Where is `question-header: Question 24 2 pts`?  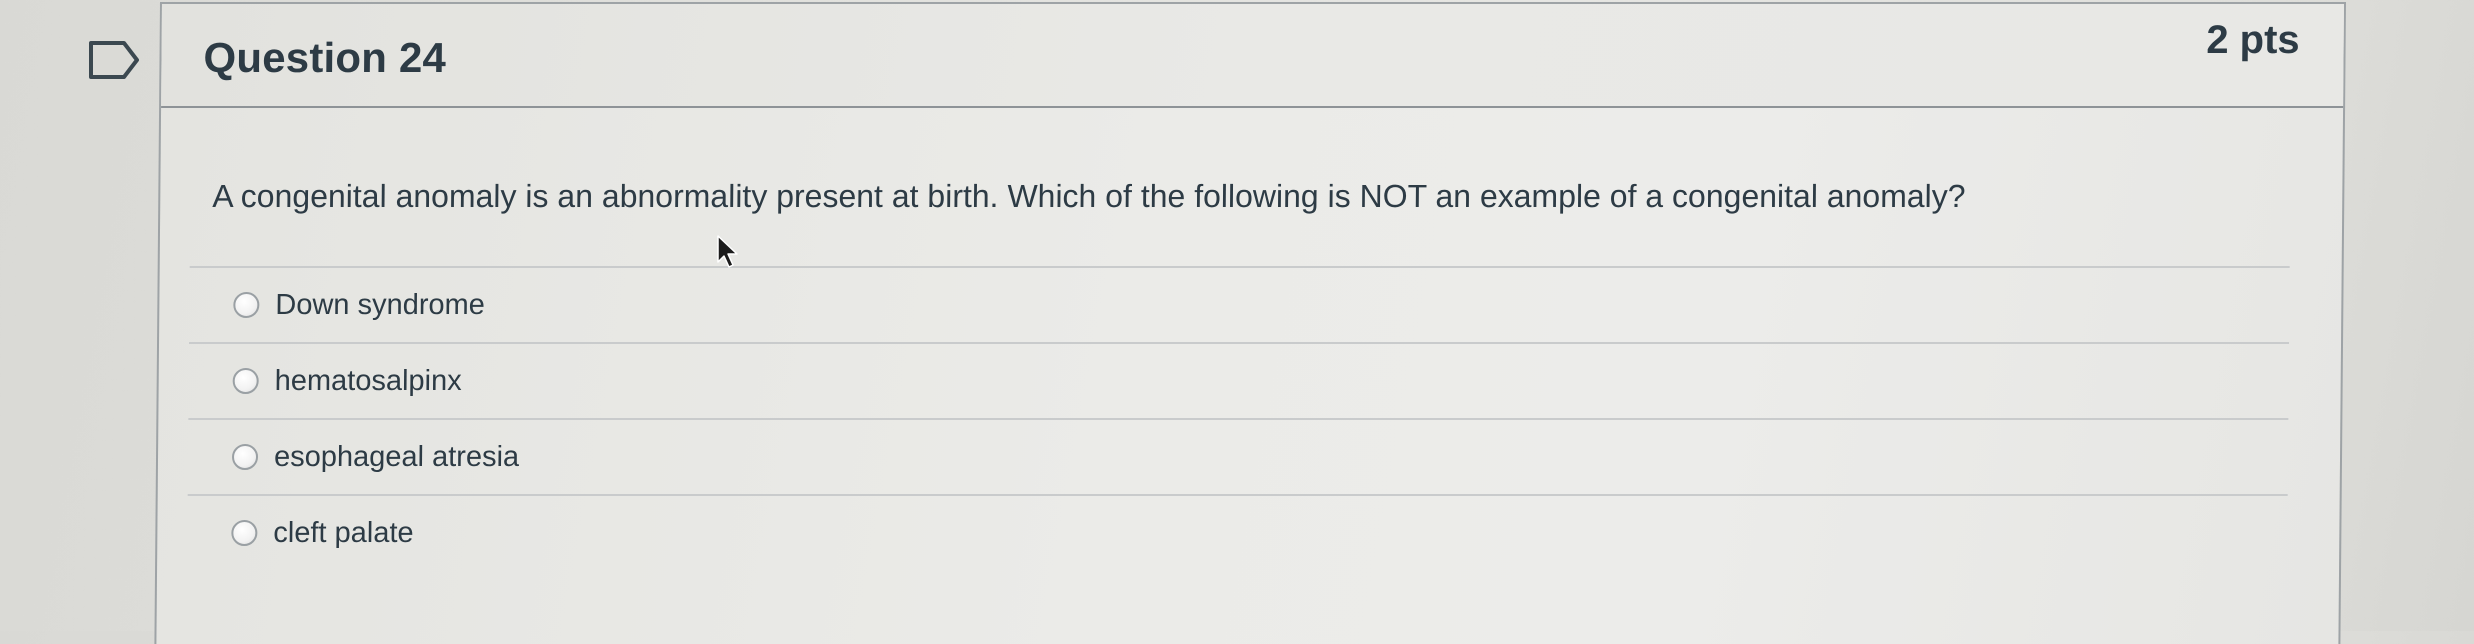 question-header: Question 24 2 pts is located at coordinates (1252, 56).